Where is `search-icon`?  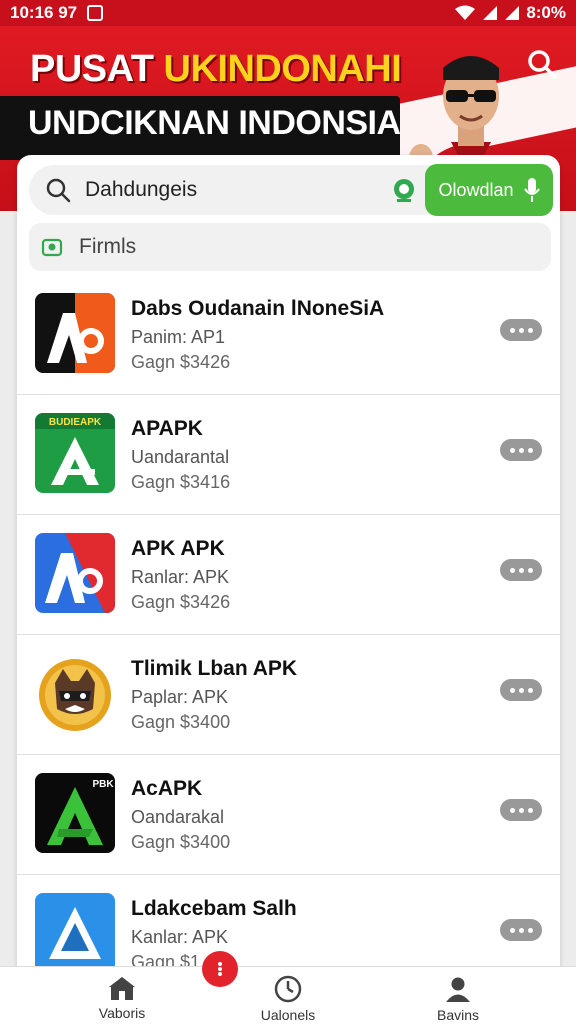 search-icon is located at coordinates (542, 64).